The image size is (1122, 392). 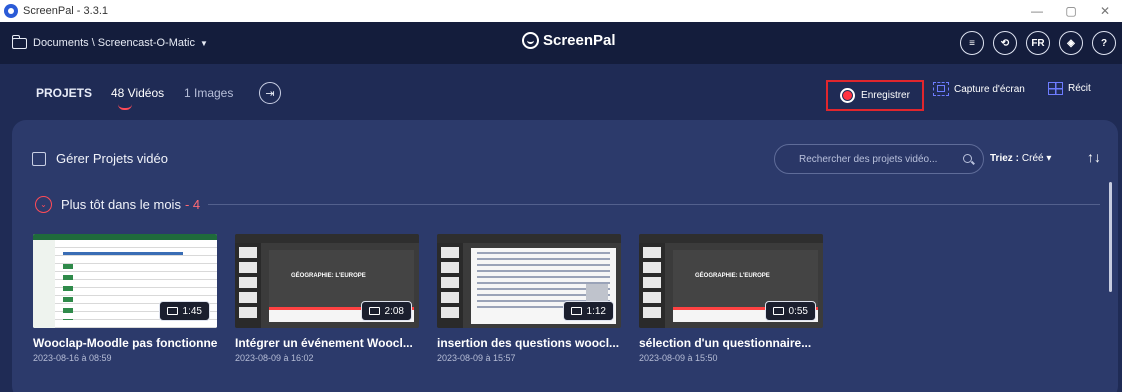 I want to click on group-title: Plus tôt dans le mois, so click(x=121, y=204).